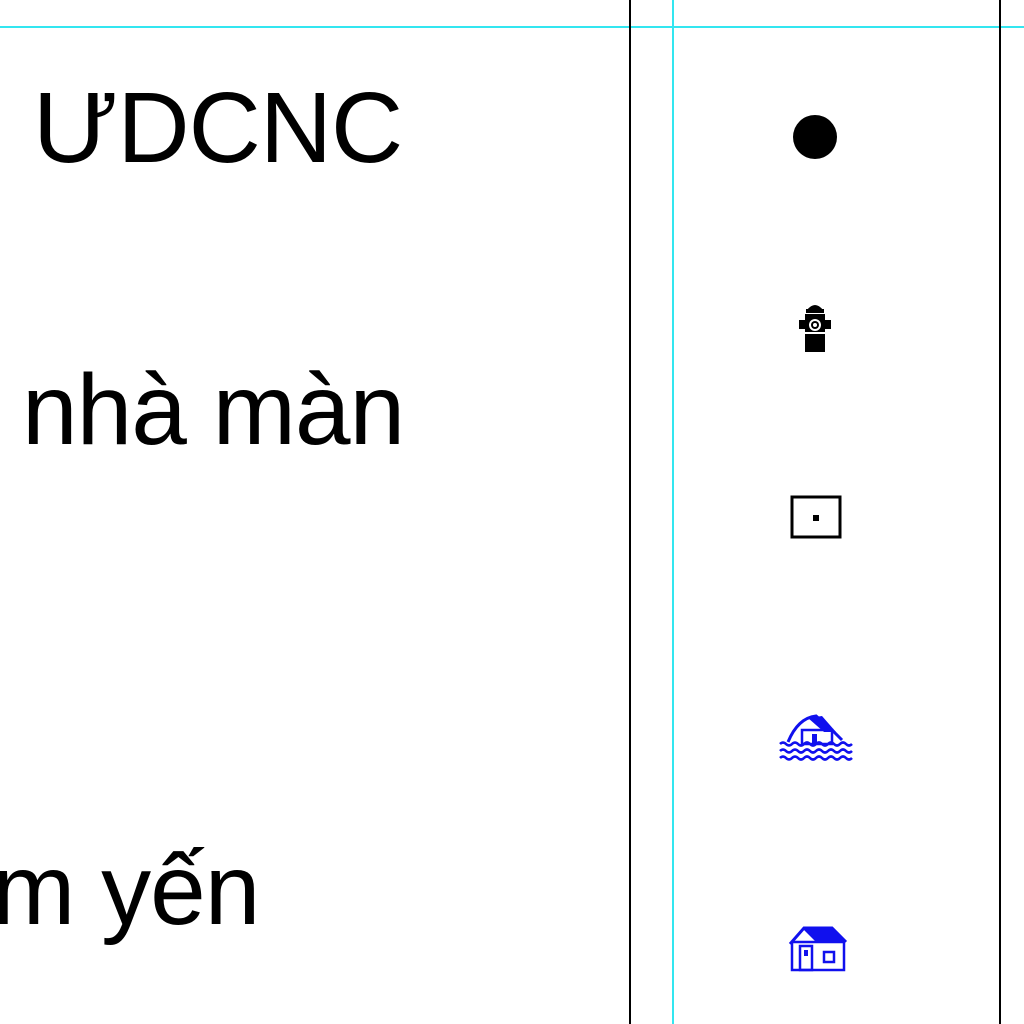 The image size is (1024, 1024). Describe the element at coordinates (213, 410) in the screenshot. I see `legend-label-nha-man: nhà màn` at that location.